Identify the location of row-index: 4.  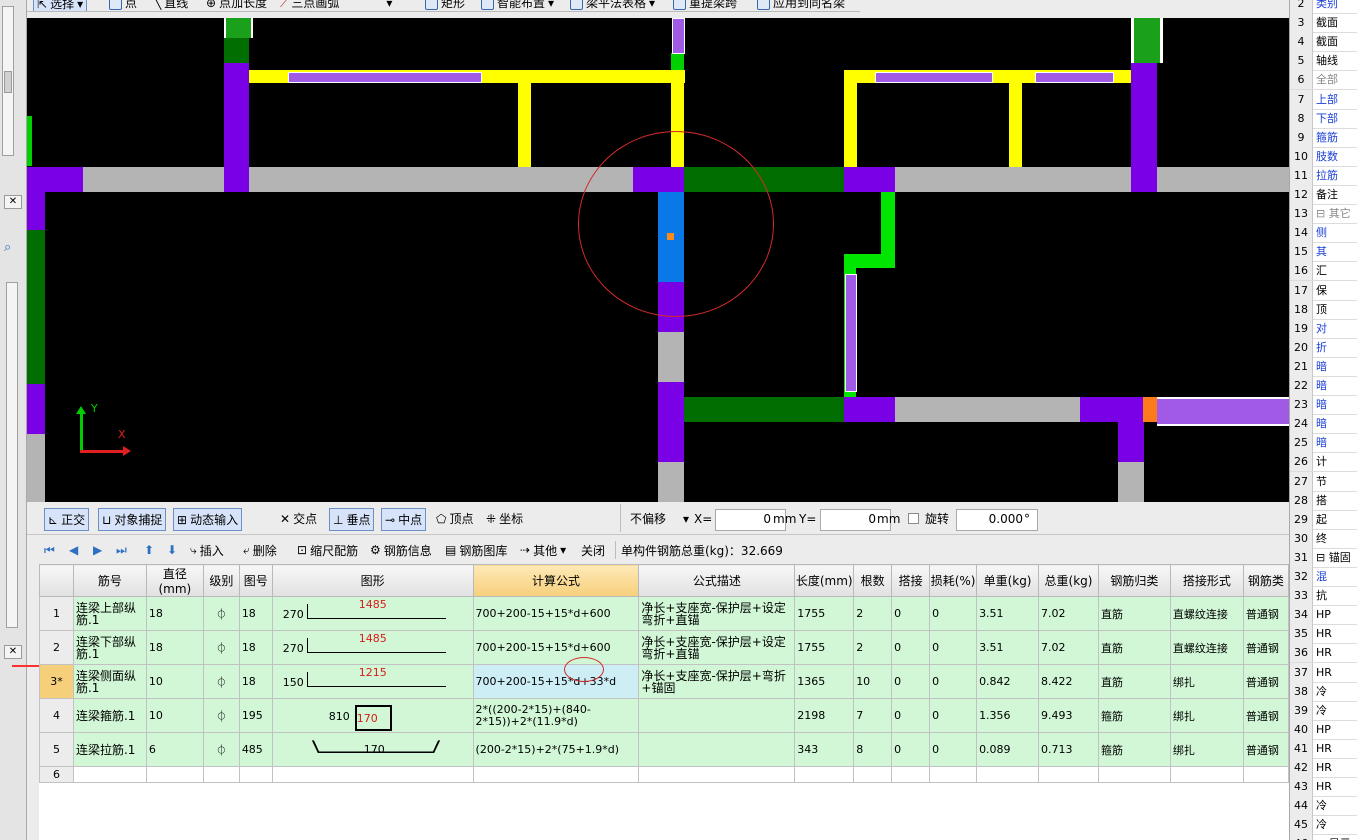
(56, 715).